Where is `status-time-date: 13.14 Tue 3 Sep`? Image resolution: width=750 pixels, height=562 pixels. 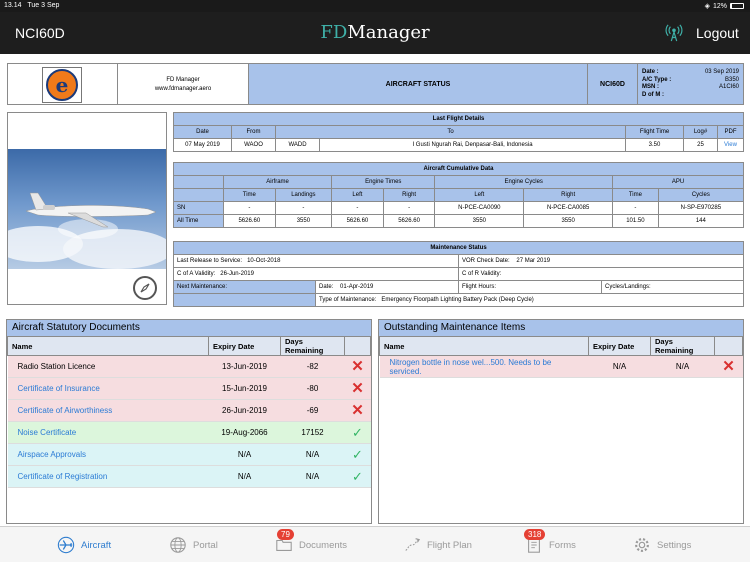 status-time-date: 13.14 Tue 3 Sep is located at coordinates (32, 5).